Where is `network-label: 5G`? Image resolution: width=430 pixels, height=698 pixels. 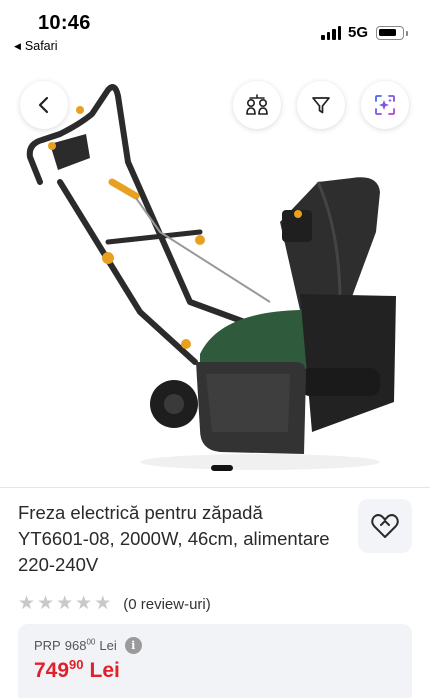
network-label: 5G is located at coordinates (358, 32).